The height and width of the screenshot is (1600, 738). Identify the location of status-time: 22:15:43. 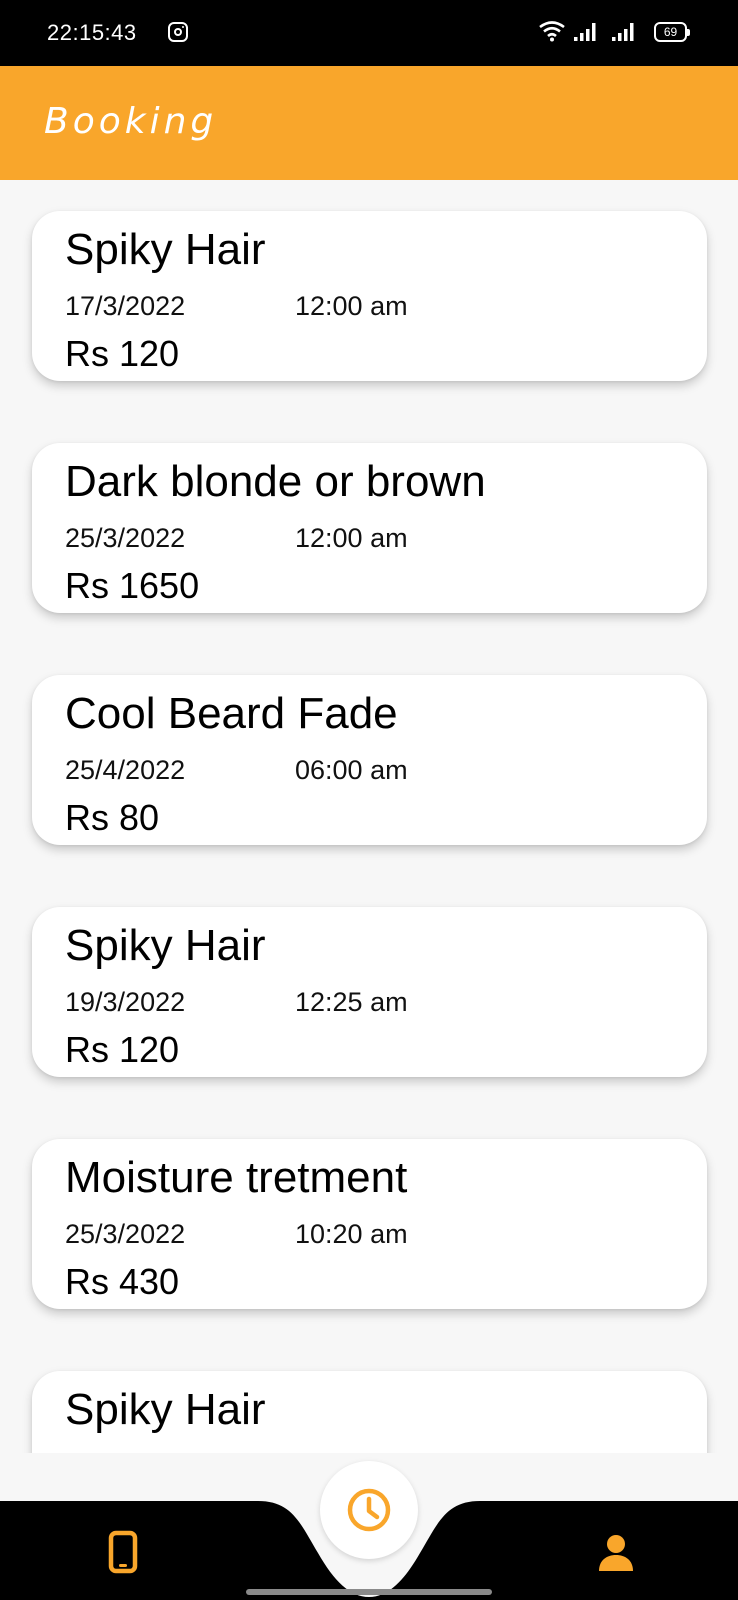
(92, 32).